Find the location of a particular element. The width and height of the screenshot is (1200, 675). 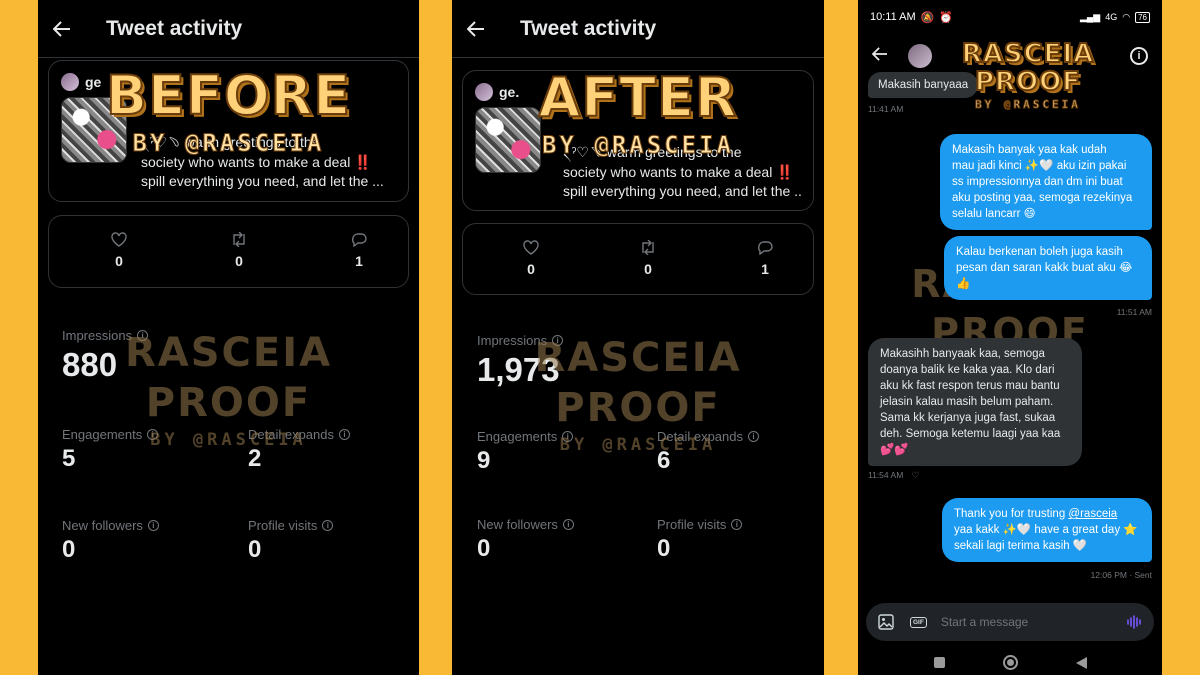

battery-level: 76 is located at coordinates (1142, 17).